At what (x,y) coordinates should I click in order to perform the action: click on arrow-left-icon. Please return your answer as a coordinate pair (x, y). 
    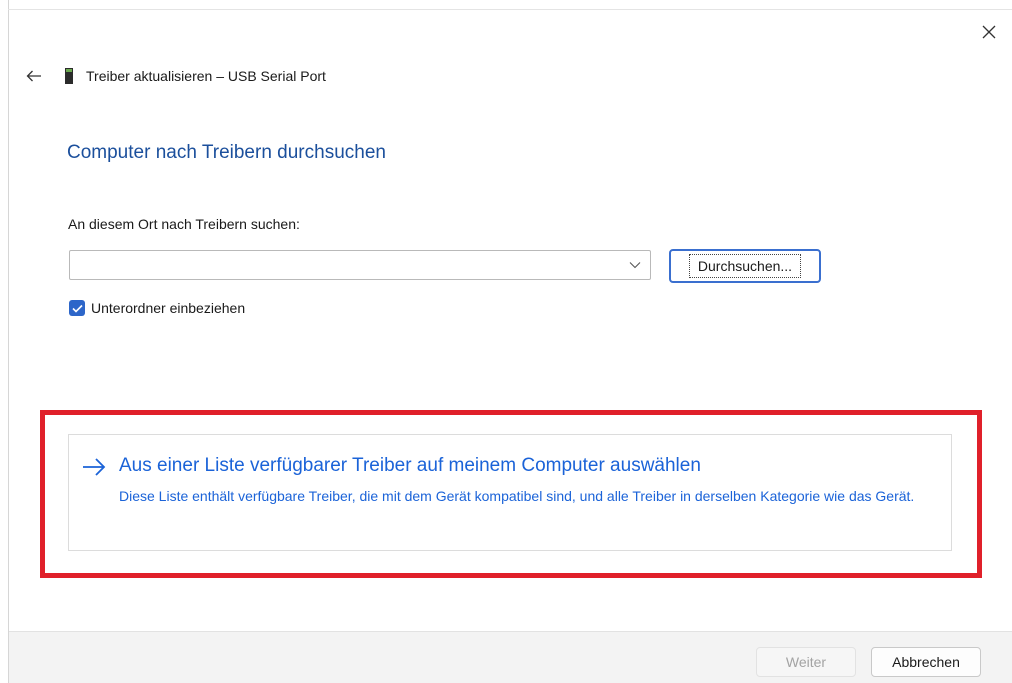
    Looking at the image, I should click on (33, 76).